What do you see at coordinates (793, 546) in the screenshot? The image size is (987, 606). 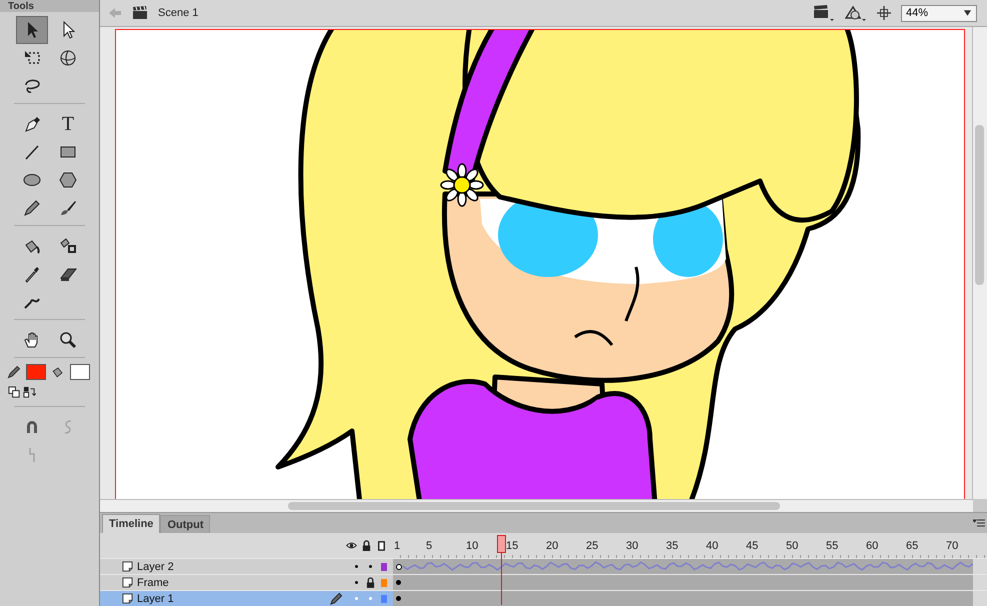 I see `frame-number: 50` at bounding box center [793, 546].